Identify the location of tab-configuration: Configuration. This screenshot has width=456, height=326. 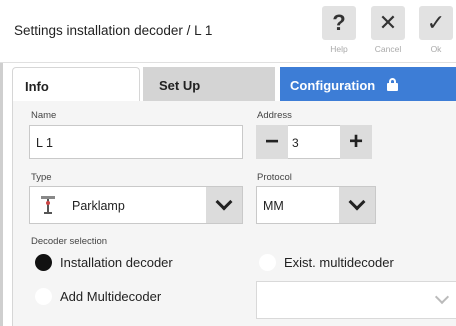
(368, 84).